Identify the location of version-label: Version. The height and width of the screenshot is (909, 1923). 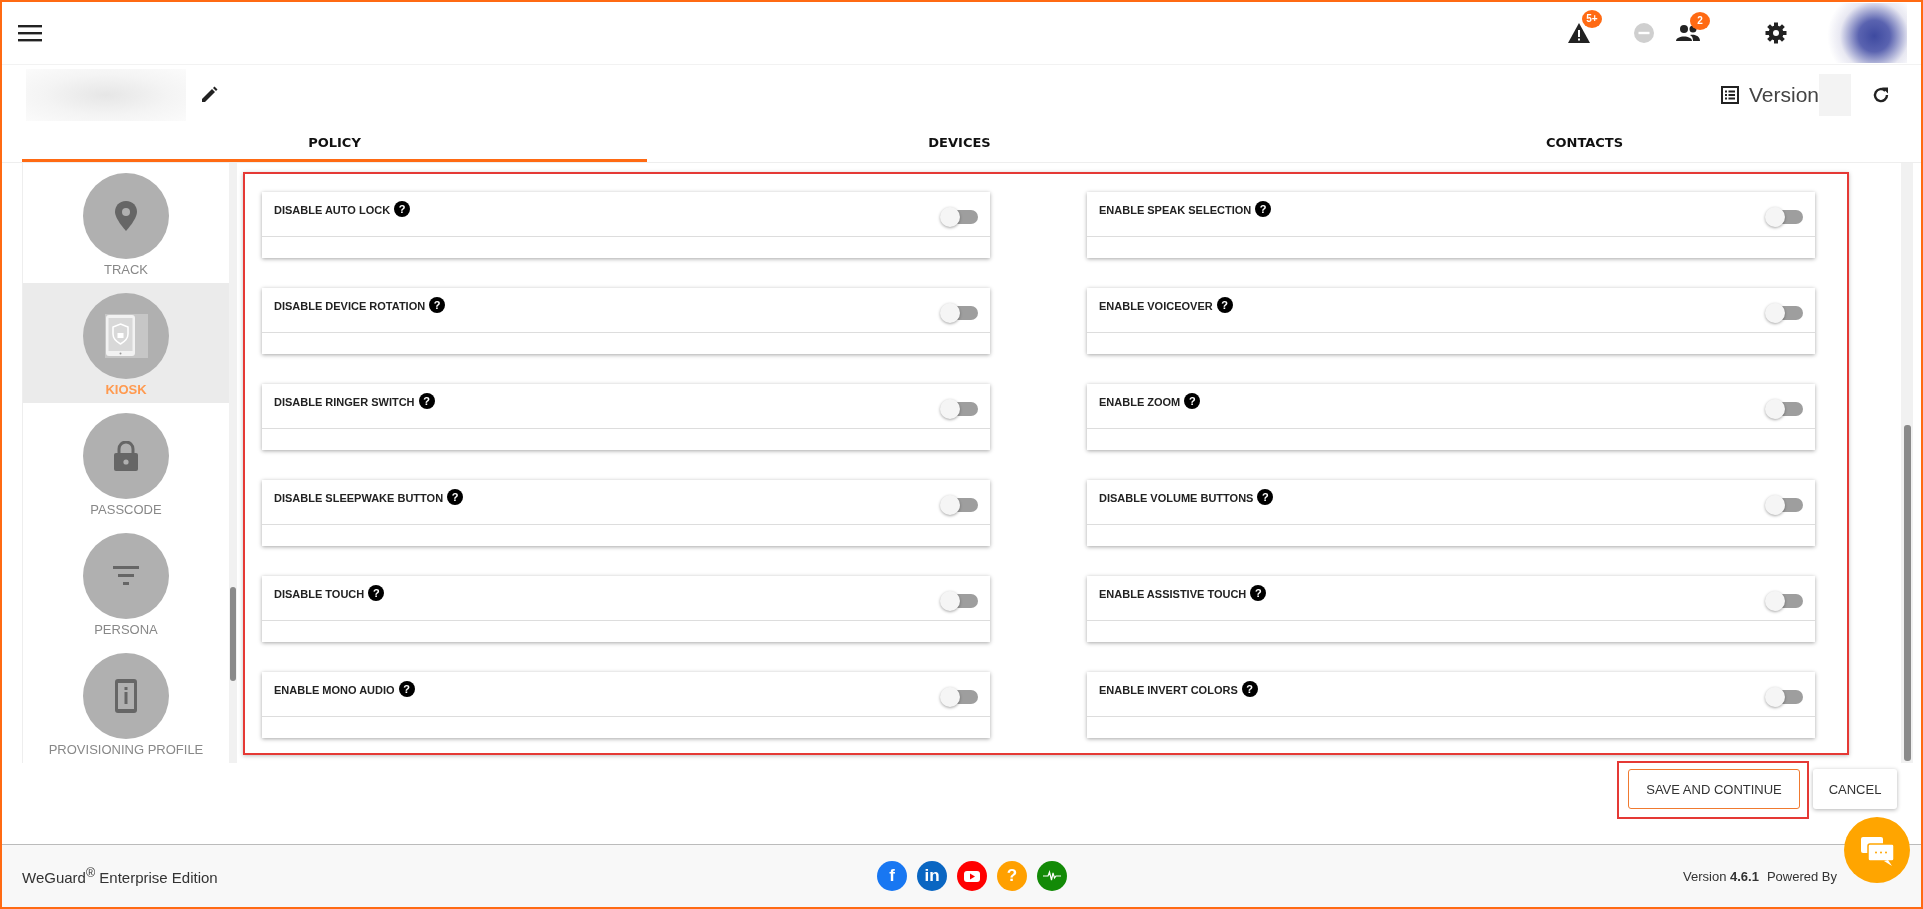
(1783, 95).